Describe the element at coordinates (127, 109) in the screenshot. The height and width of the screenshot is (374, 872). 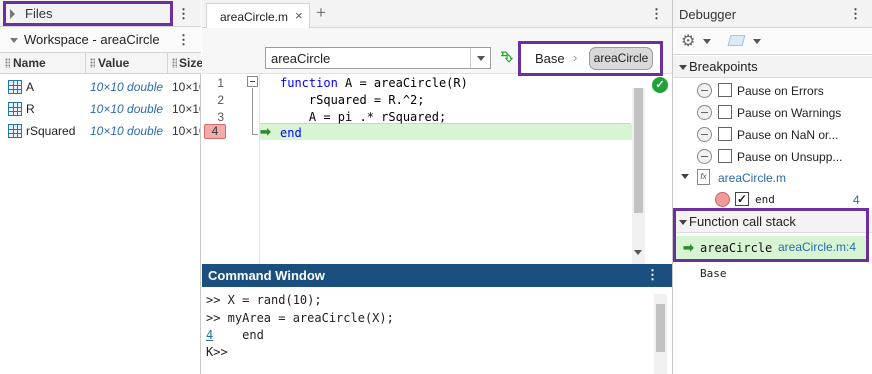
I see `var-value: 10×10 double` at that location.